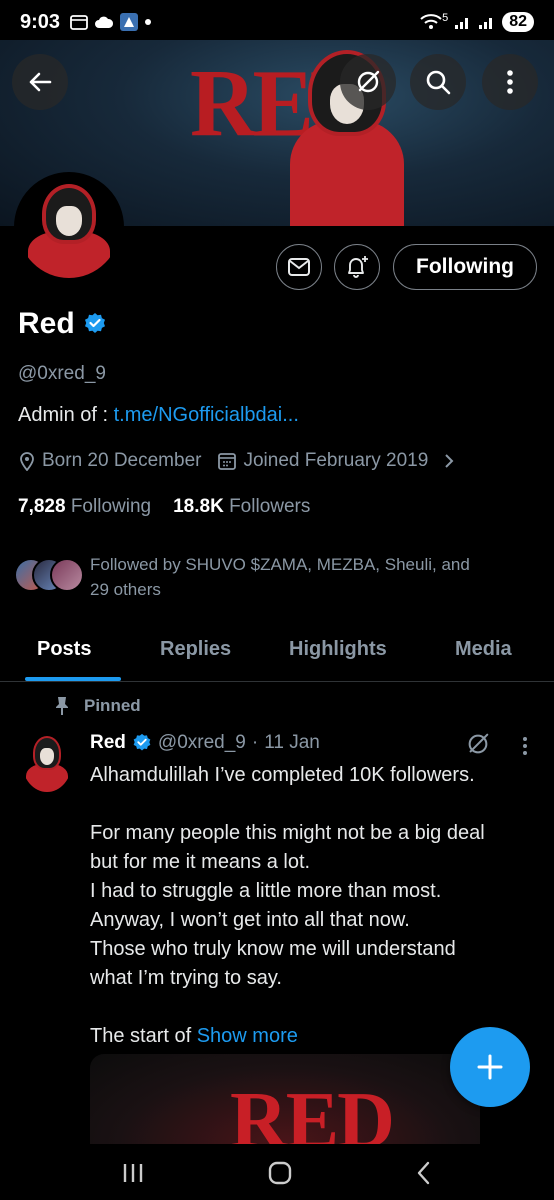  I want to click on following-count: 7,828, so click(42, 506).